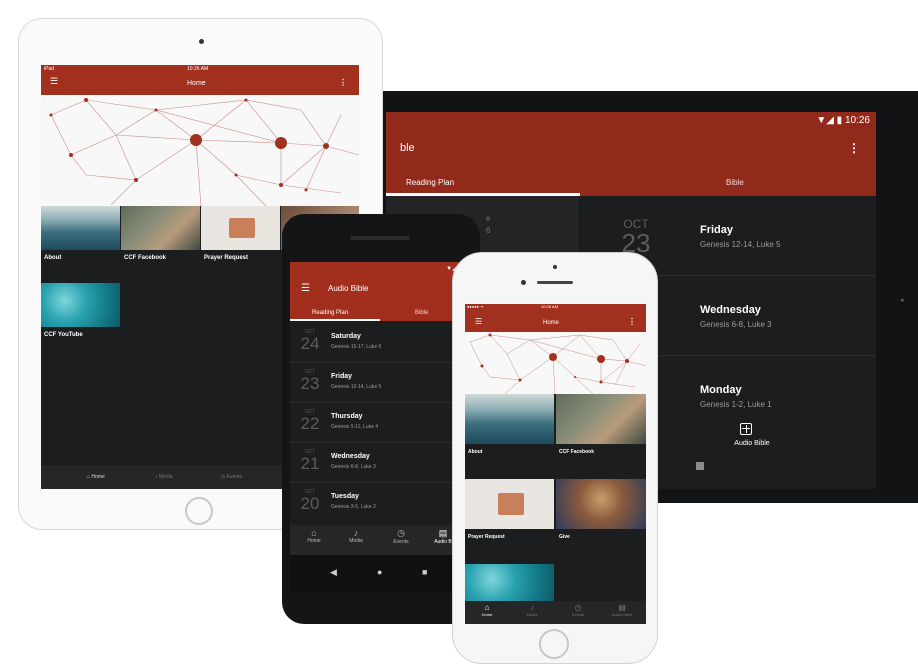 The image size is (918, 667). I want to click on row-day: Wednesday, so click(730, 310).